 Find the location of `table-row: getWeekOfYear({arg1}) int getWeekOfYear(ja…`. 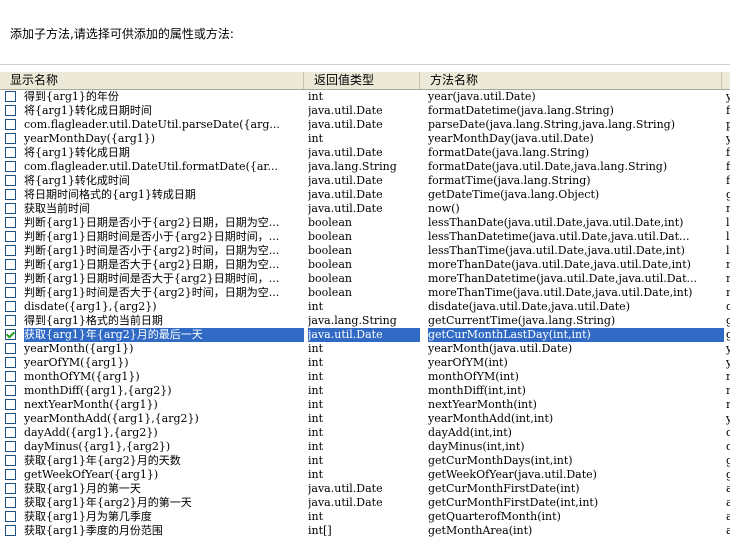

table-row: getWeekOfYear({arg1}) int getWeekOfYear(ja… is located at coordinates (365, 475).